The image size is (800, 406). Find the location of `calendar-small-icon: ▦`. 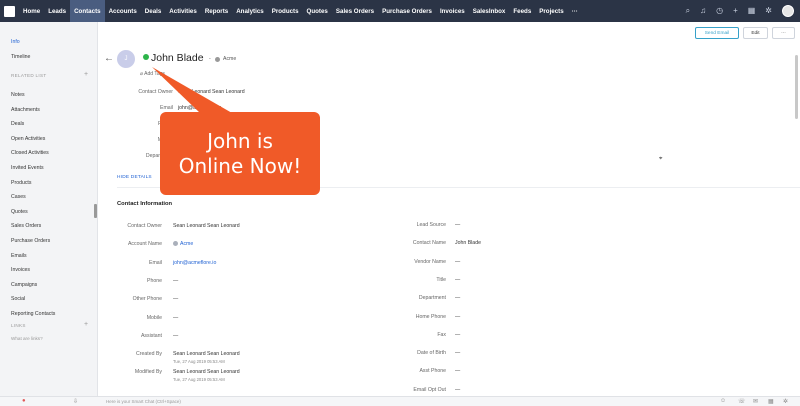

calendar-small-icon: ▦ is located at coordinates (771, 401).